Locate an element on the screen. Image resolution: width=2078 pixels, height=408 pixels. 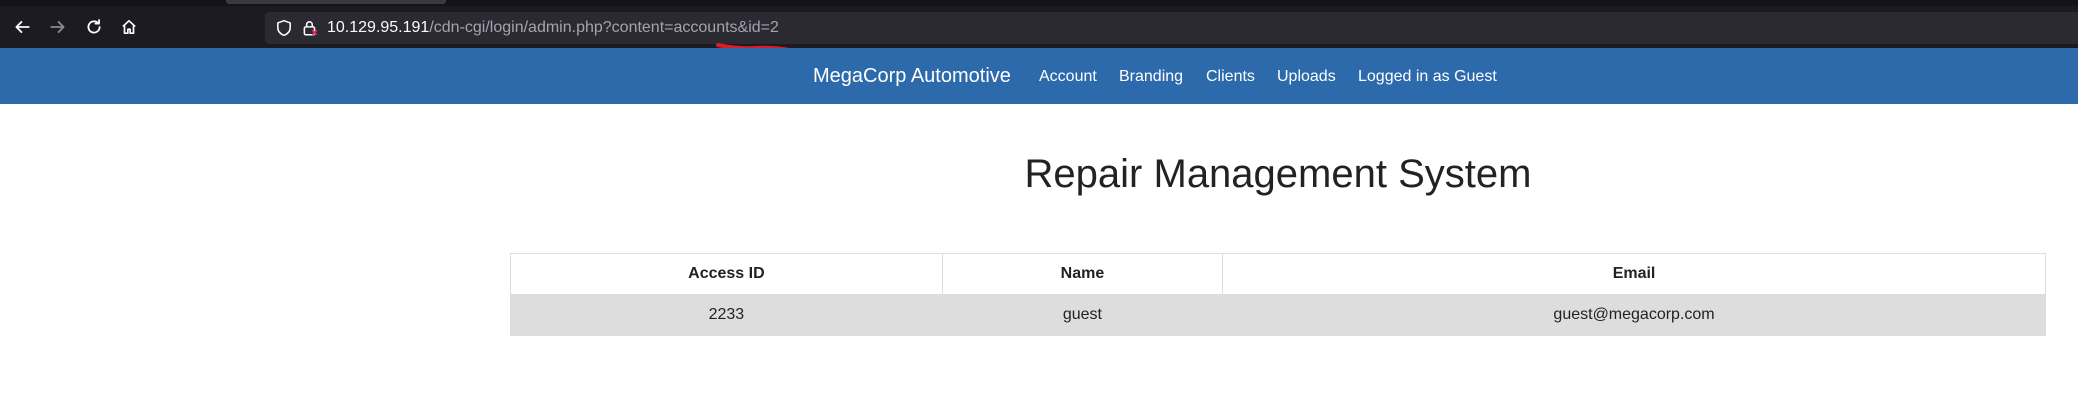
back-icon is located at coordinates (22, 27).